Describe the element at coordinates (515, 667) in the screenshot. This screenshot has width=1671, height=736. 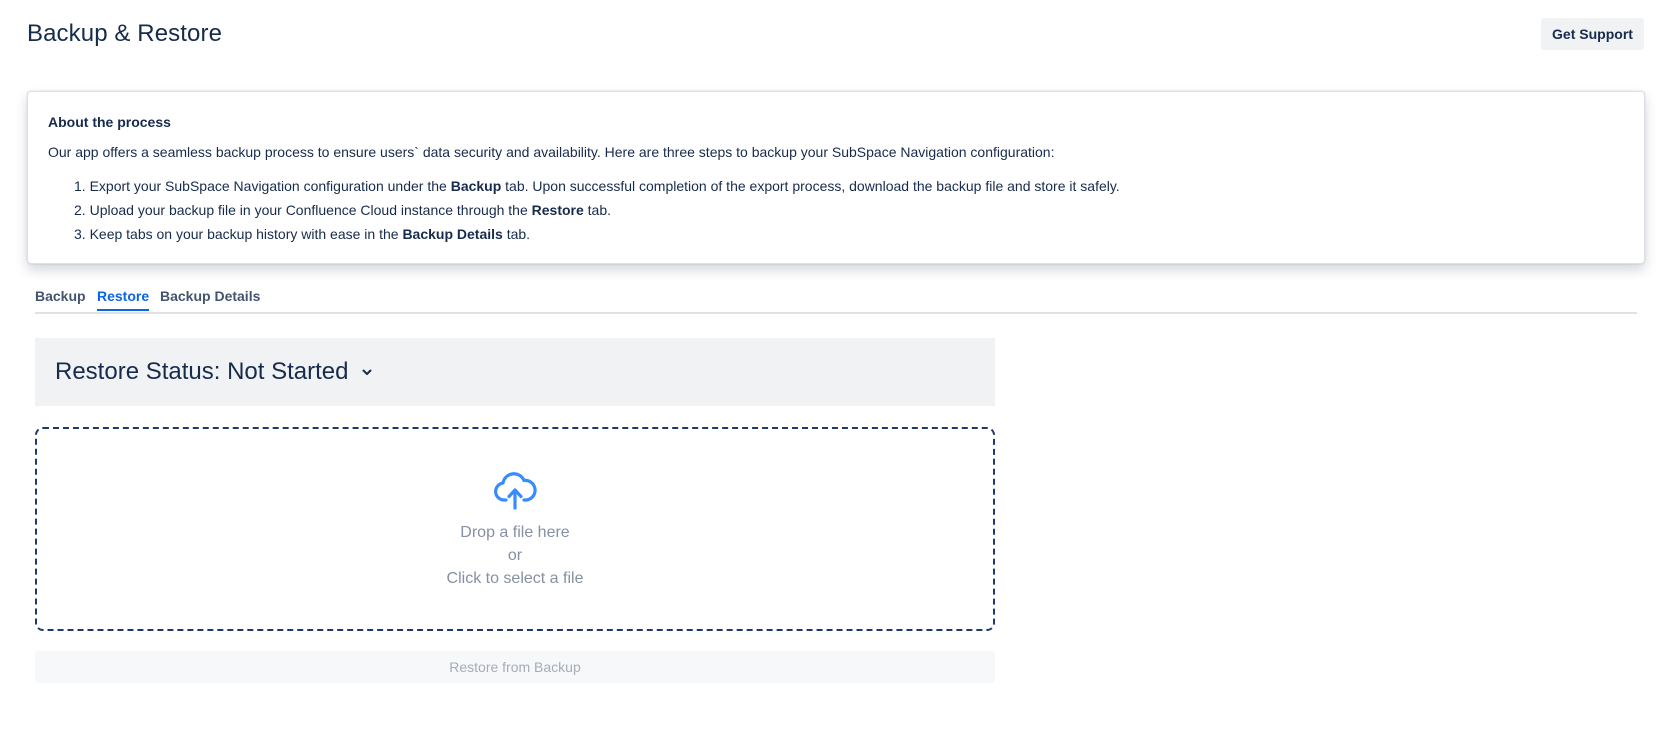
I see `restore-from-backup-button: Restore from Backup` at that location.